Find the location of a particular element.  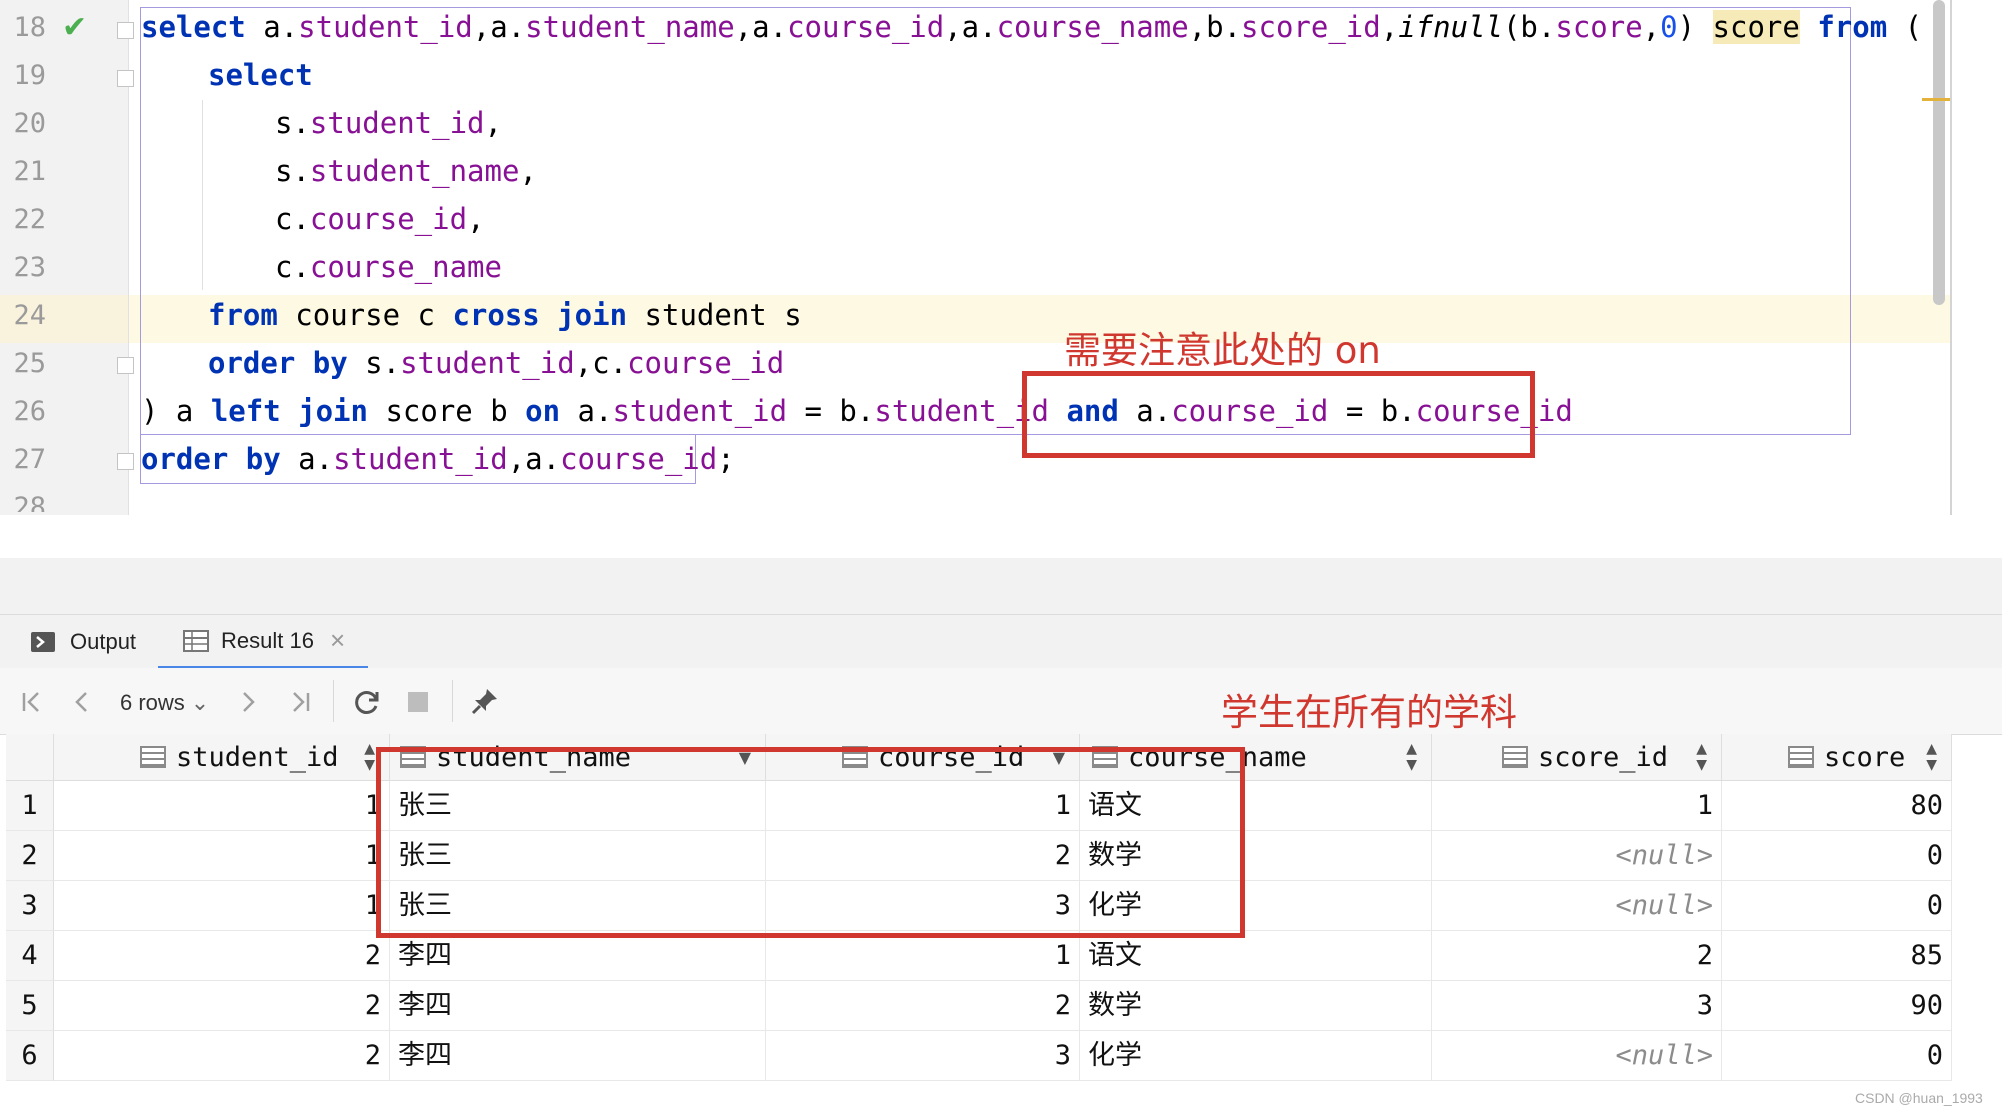

annotation-note-on: 需要注意此处的 on is located at coordinates (1222, 350).